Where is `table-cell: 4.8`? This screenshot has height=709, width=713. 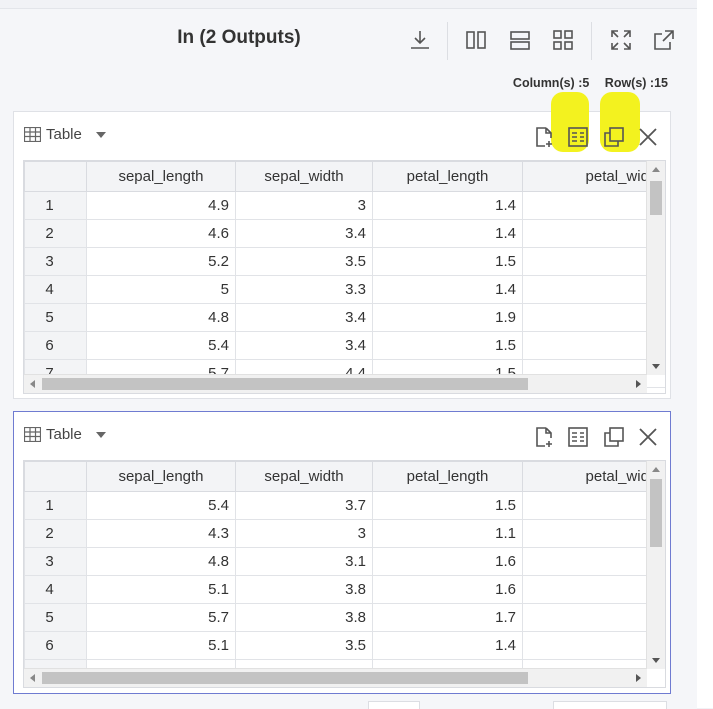
table-cell: 4.8 is located at coordinates (161, 317).